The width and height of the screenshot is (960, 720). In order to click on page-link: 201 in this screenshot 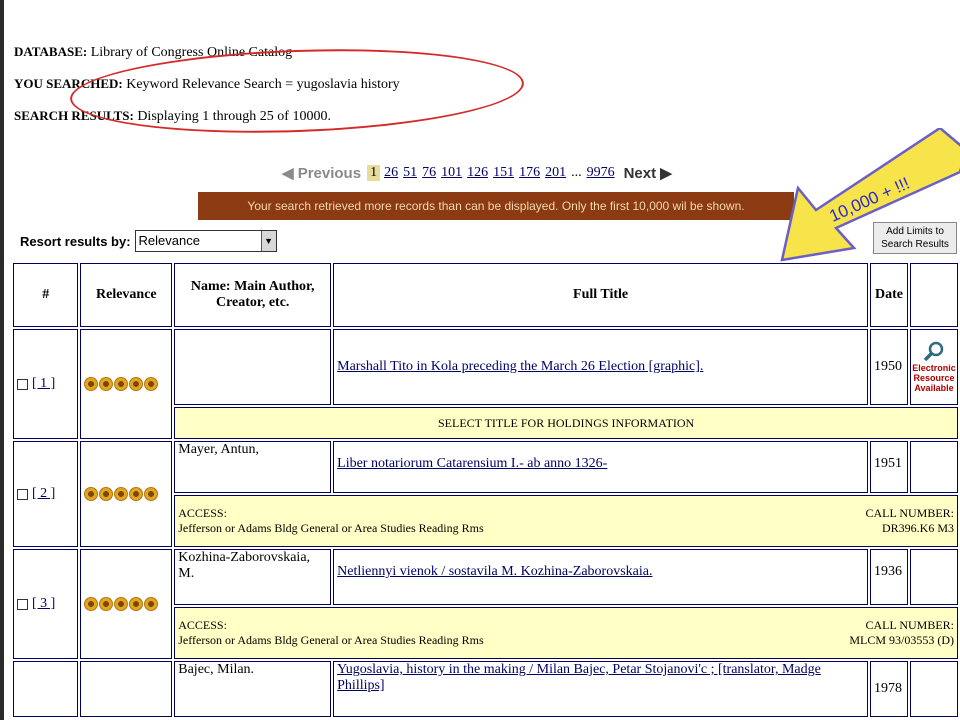, I will do `click(555, 173)`.